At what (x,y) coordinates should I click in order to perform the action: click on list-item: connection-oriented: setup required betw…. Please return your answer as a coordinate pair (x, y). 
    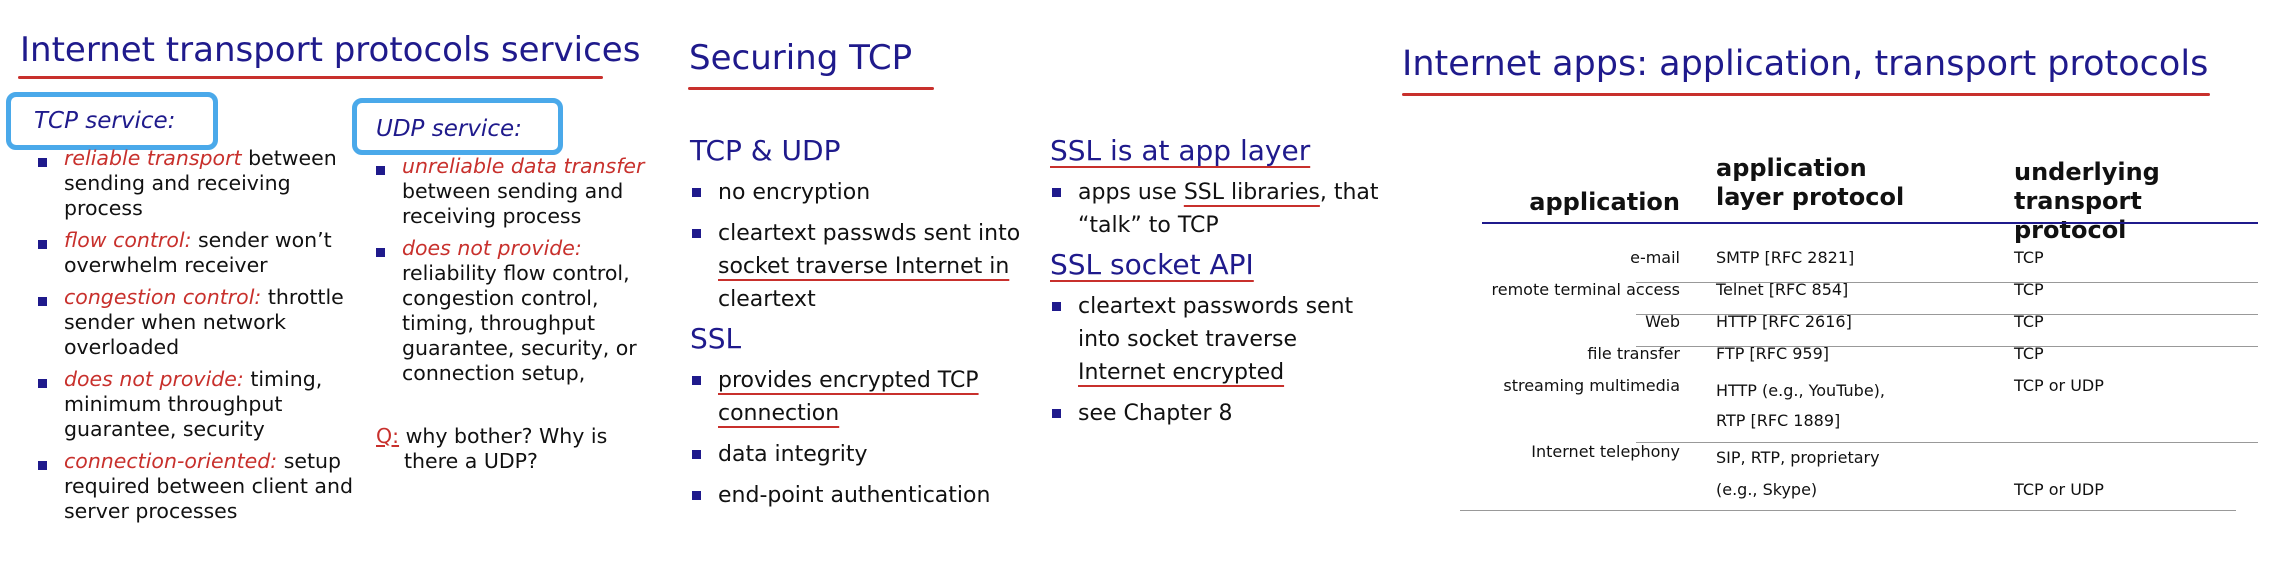
    Looking at the image, I should click on (196, 486).